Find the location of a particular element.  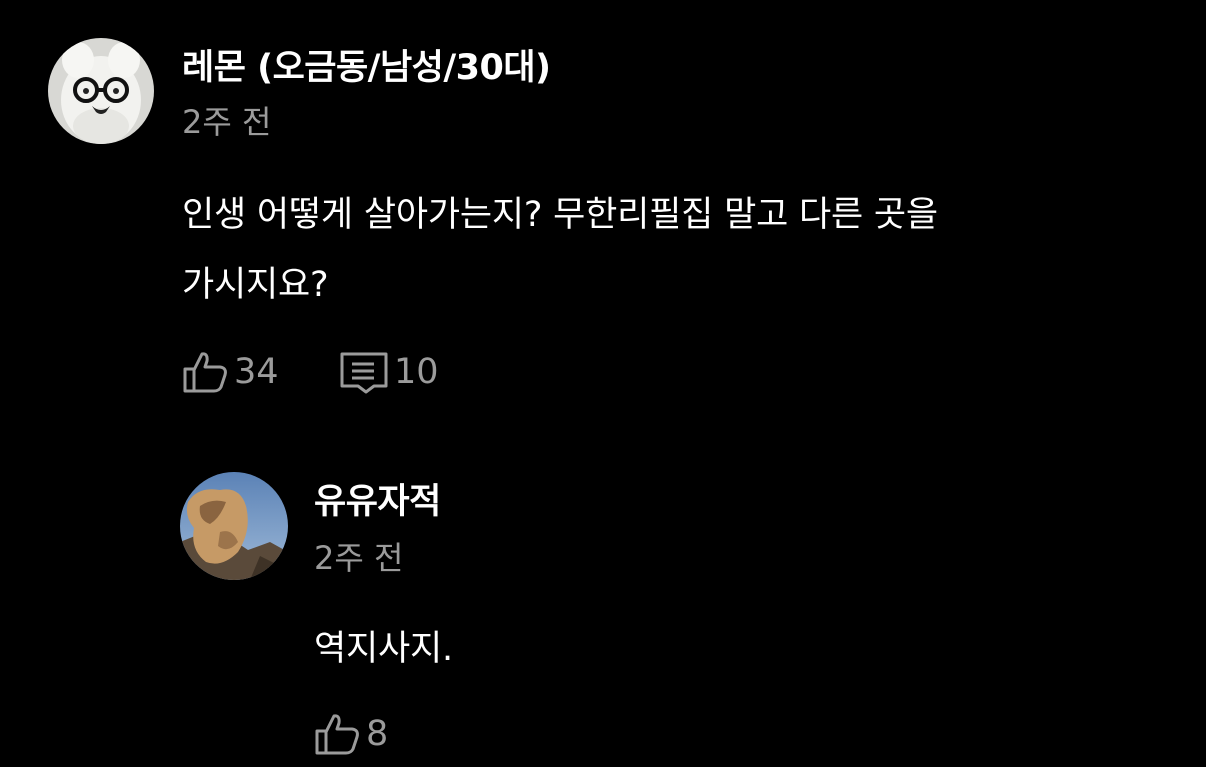

comment-icon is located at coordinates (364, 373).